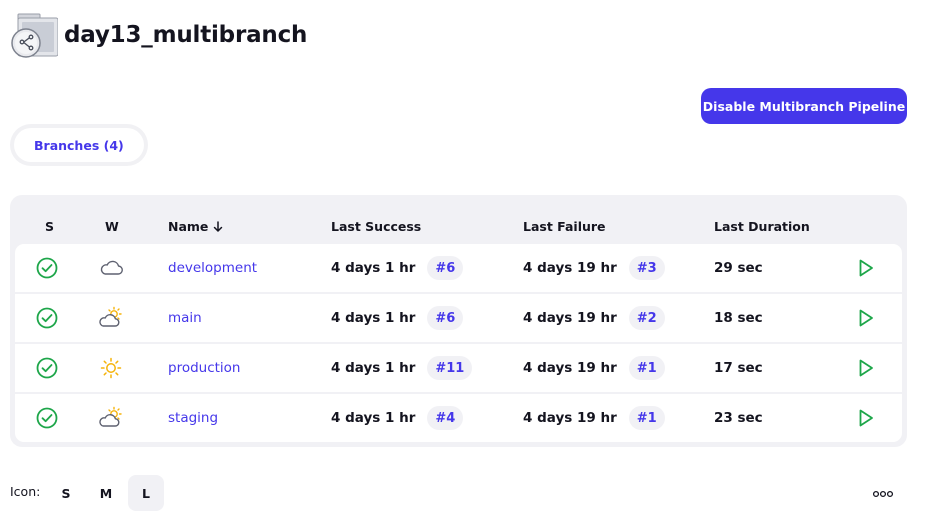  Describe the element at coordinates (450, 368) in the screenshot. I see `last-success-build-link: #11` at that location.